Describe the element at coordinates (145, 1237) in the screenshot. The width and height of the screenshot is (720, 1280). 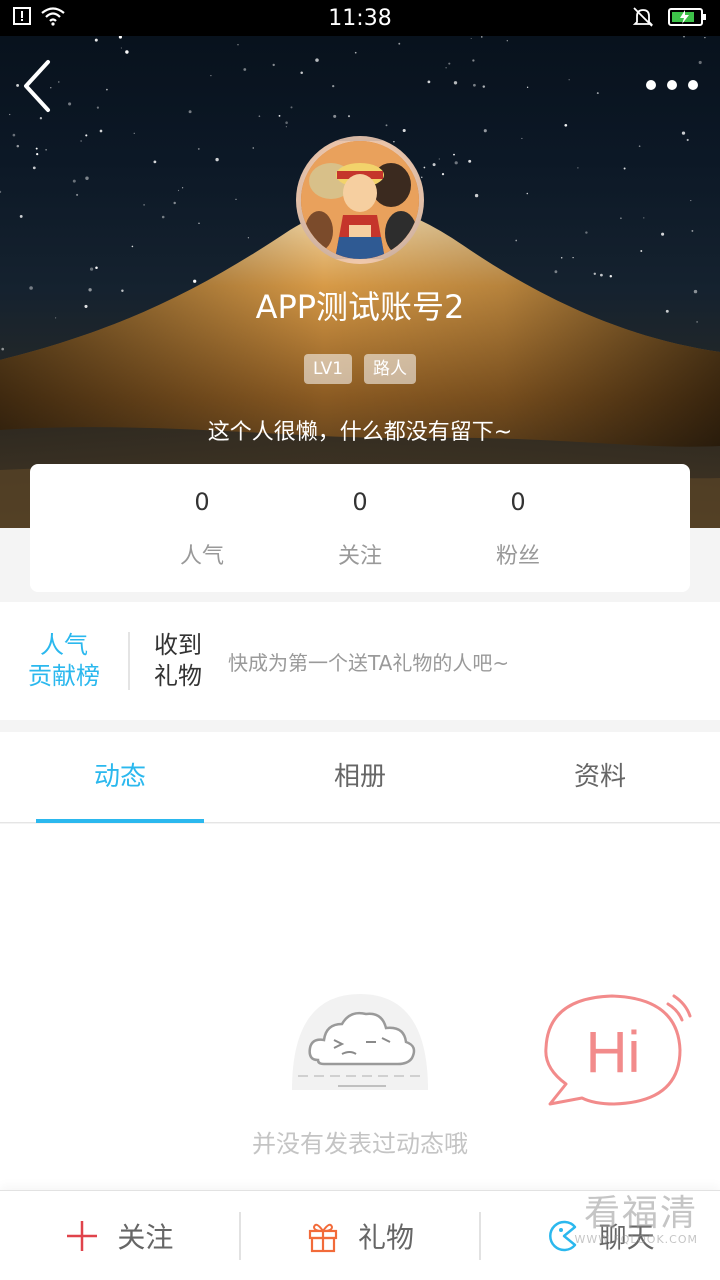
I see `follow-label: 关注` at that location.